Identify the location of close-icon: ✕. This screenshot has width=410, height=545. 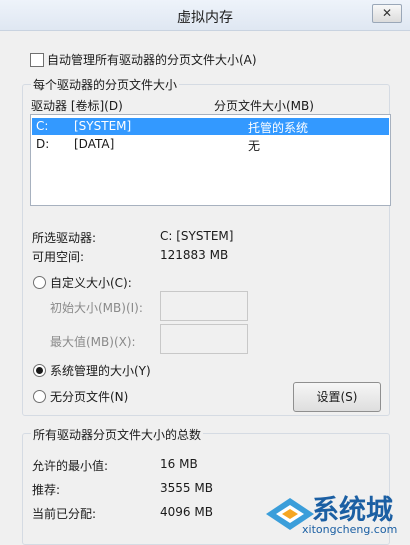
(387, 13).